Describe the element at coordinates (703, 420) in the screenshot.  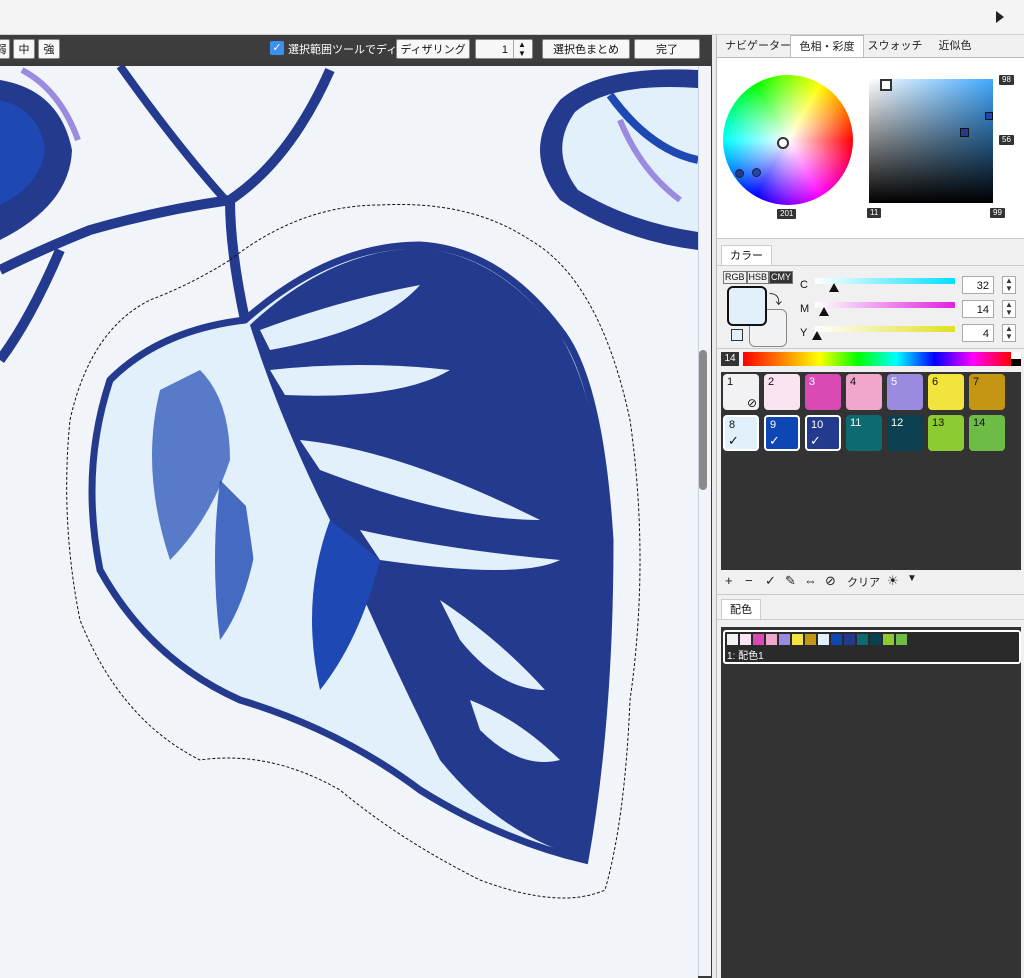
I see `scrollbar-thumb` at that location.